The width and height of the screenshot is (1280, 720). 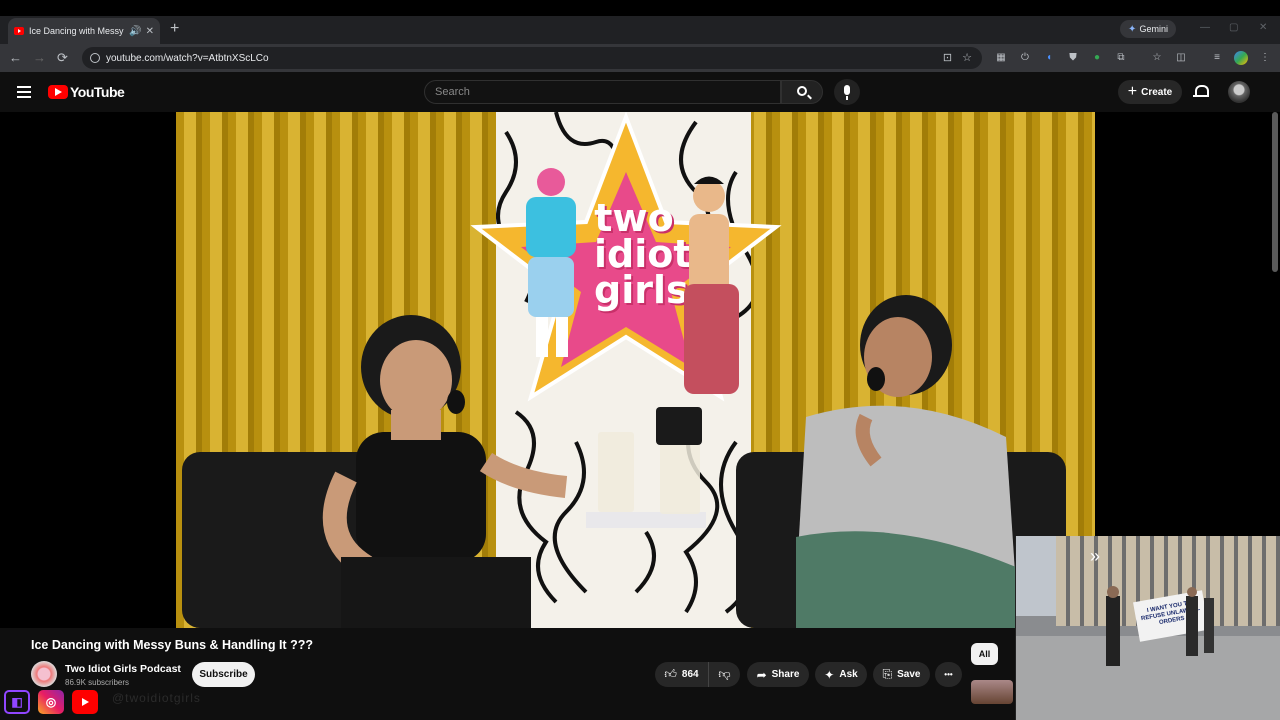 I want to click on filter-chip-all: All, so click(x=984, y=654).